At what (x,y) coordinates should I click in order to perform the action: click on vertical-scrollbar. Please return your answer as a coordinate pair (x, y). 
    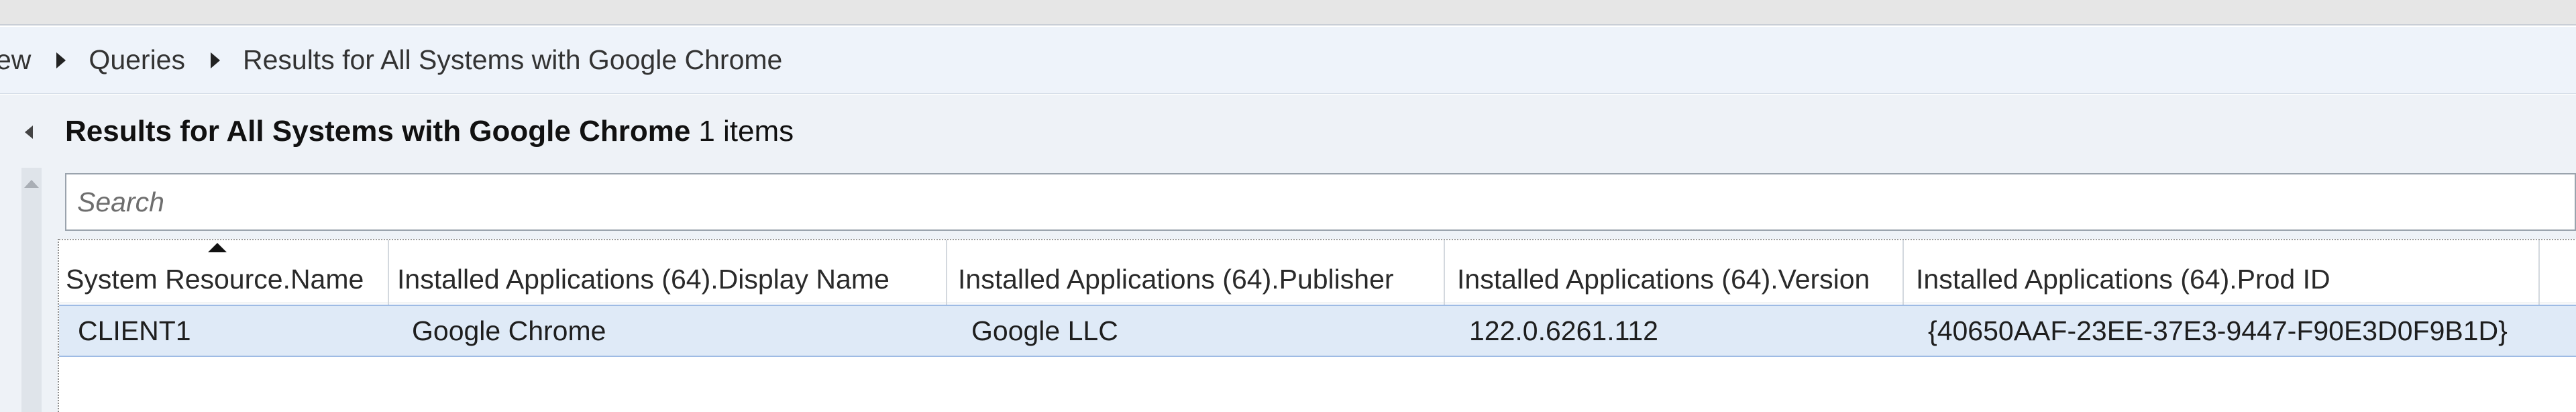
    Looking at the image, I should click on (31, 290).